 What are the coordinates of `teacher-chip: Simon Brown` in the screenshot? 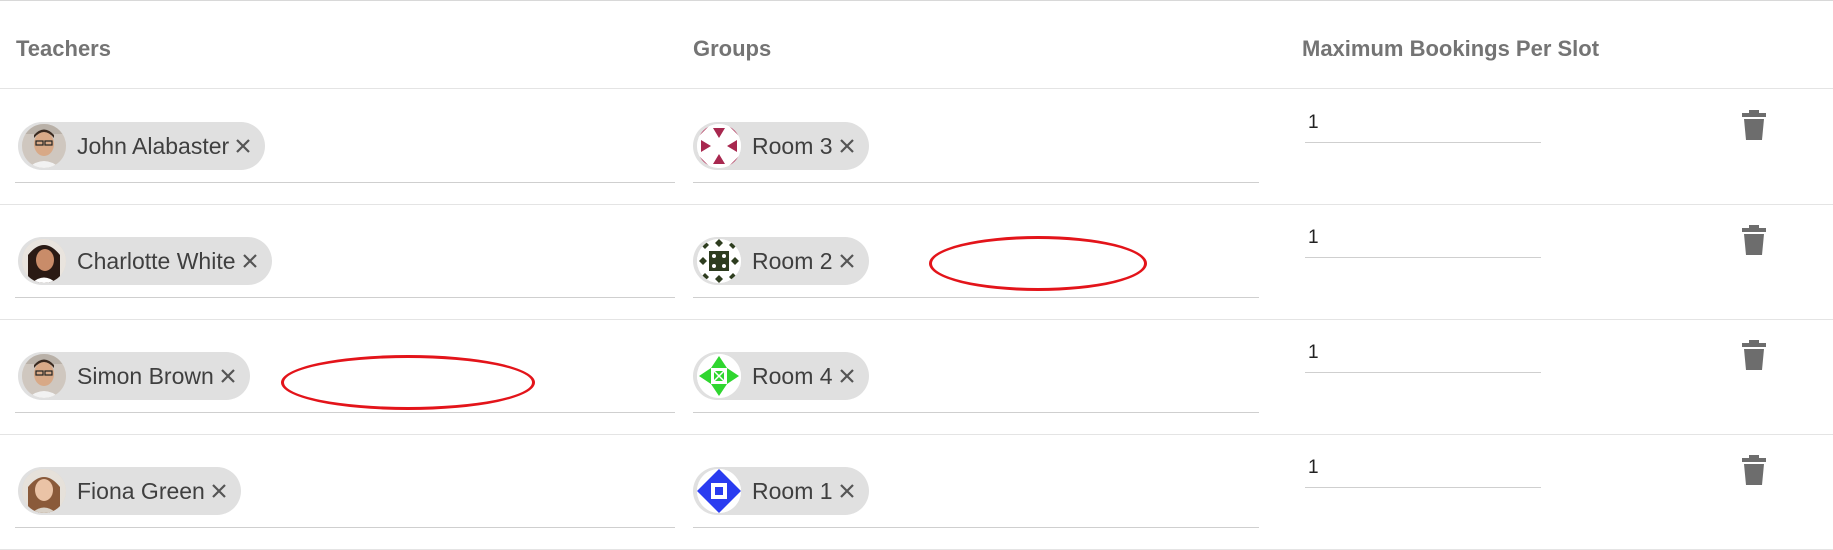 It's located at (134, 376).